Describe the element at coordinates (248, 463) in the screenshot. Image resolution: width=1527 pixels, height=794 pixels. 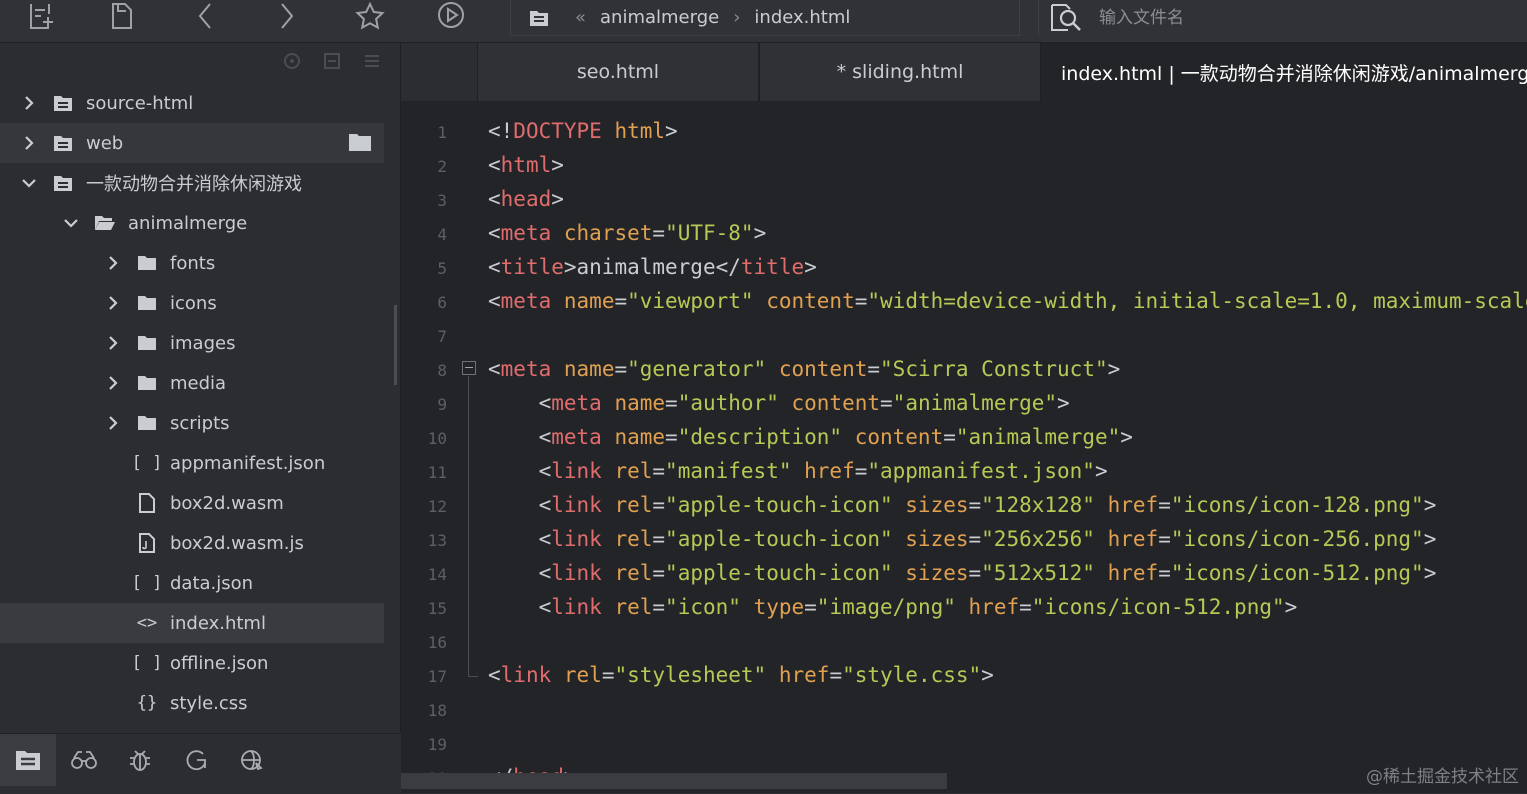
I see `tree-item-label: appmanifest.json` at that location.